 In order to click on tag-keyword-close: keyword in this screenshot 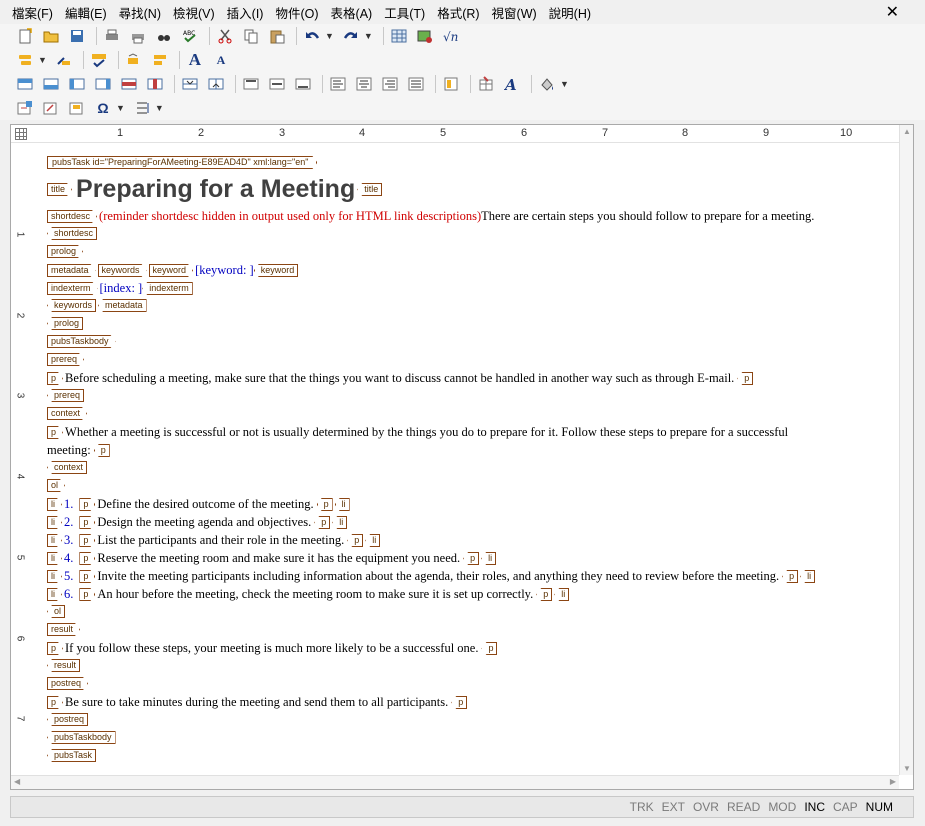, I will do `click(276, 270)`.